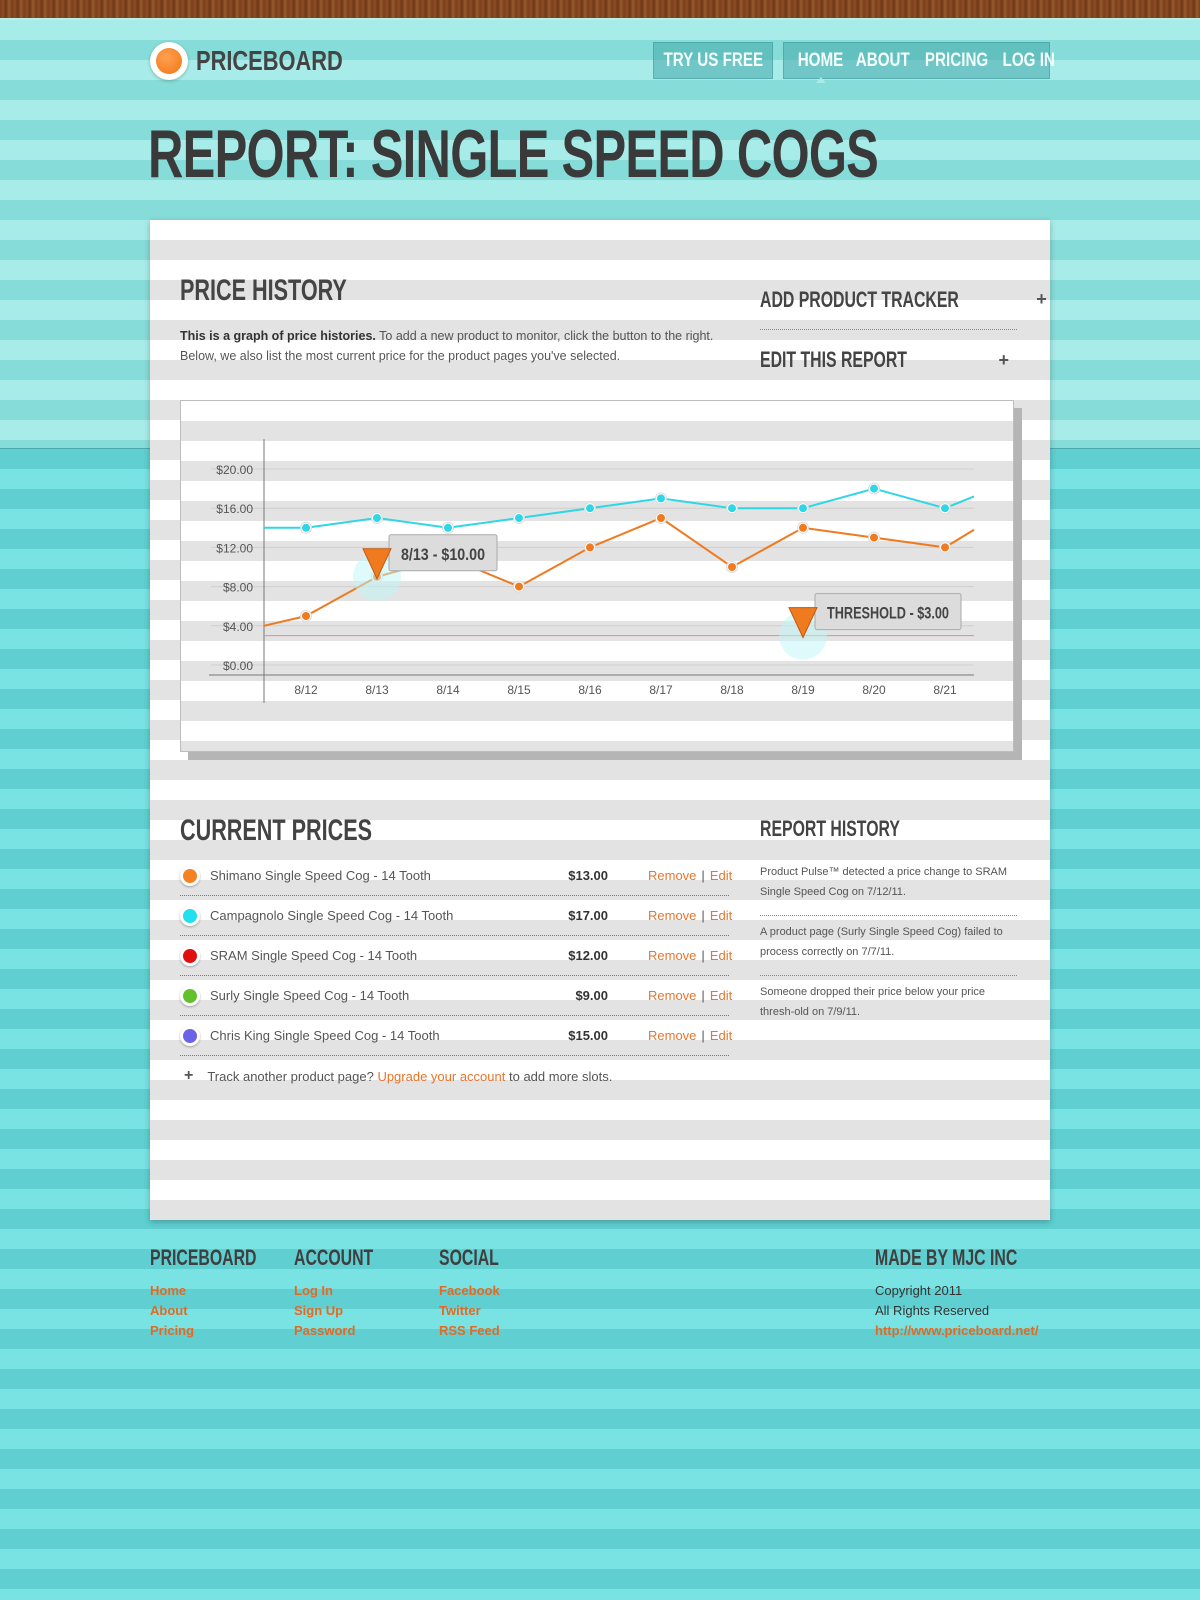  Describe the element at coordinates (238, 666) in the screenshot. I see `y-tick-label: $0.00` at that location.